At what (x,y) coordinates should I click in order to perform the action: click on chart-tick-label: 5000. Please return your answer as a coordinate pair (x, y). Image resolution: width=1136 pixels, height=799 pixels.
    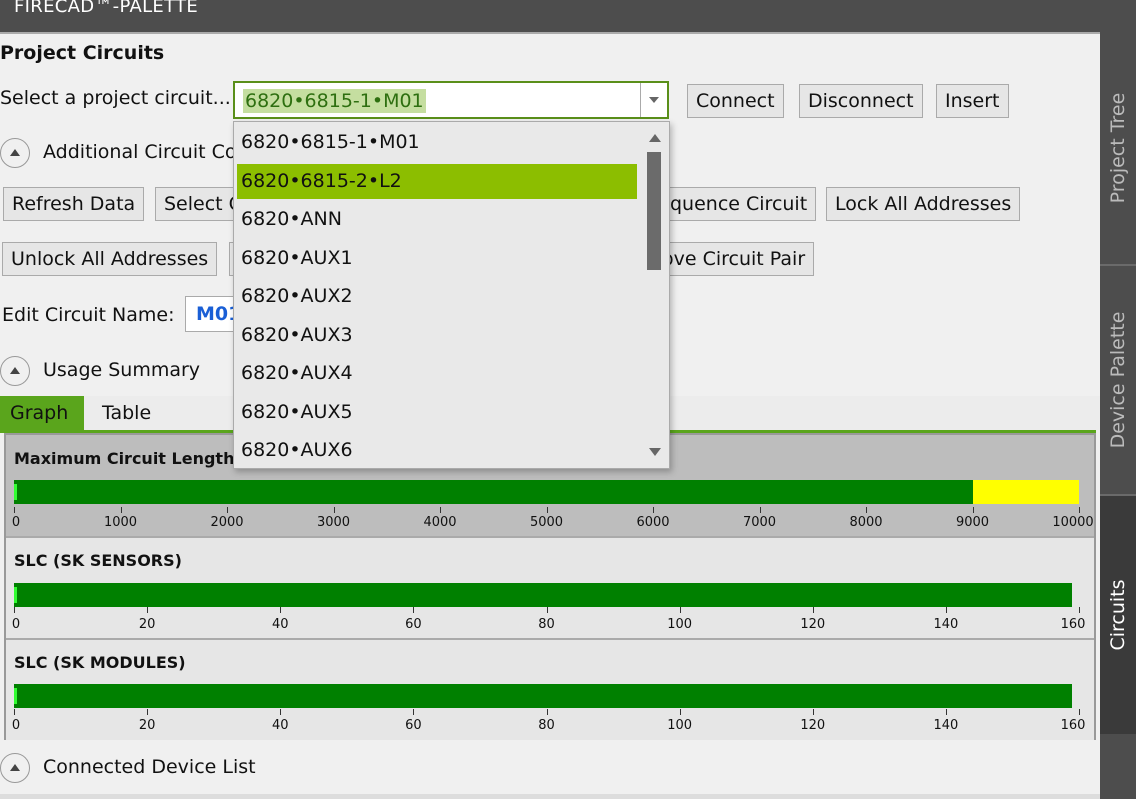
    Looking at the image, I should click on (546, 522).